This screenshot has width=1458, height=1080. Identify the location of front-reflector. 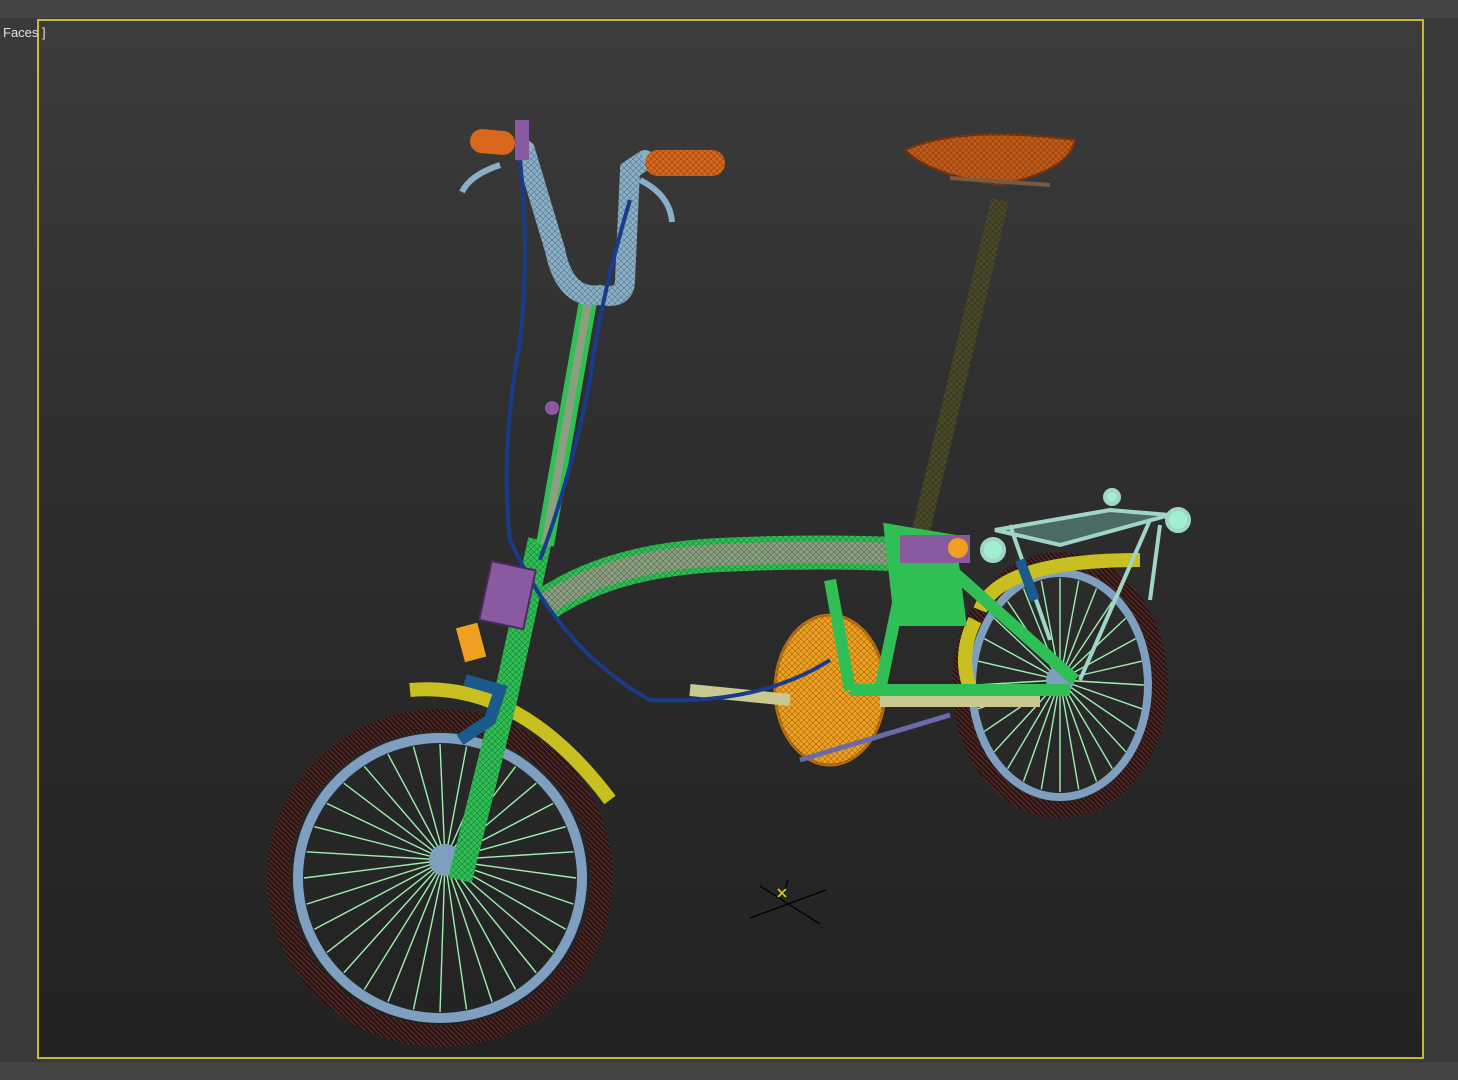
(471, 642).